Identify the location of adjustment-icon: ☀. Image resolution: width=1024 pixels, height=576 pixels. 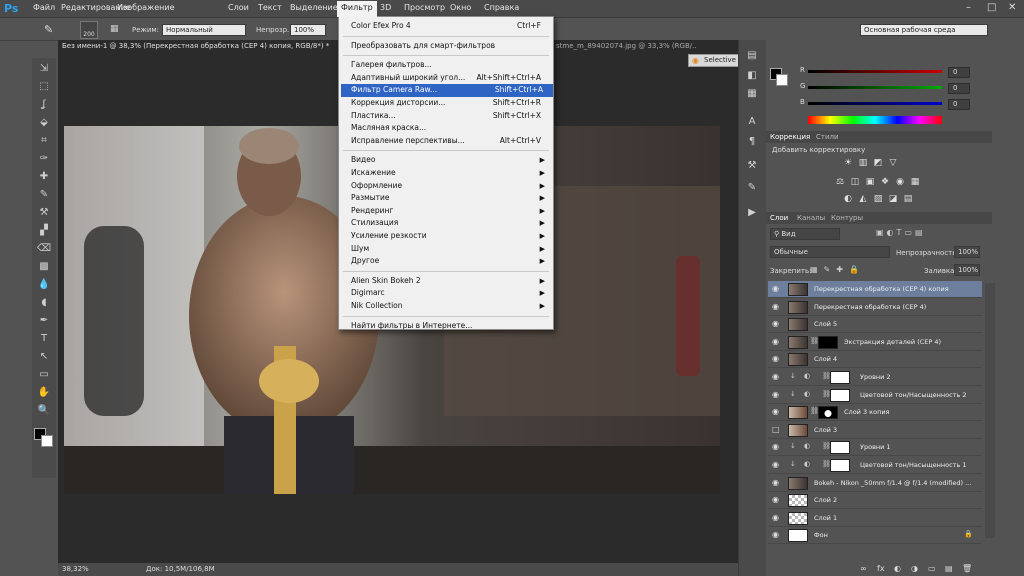
(848, 163).